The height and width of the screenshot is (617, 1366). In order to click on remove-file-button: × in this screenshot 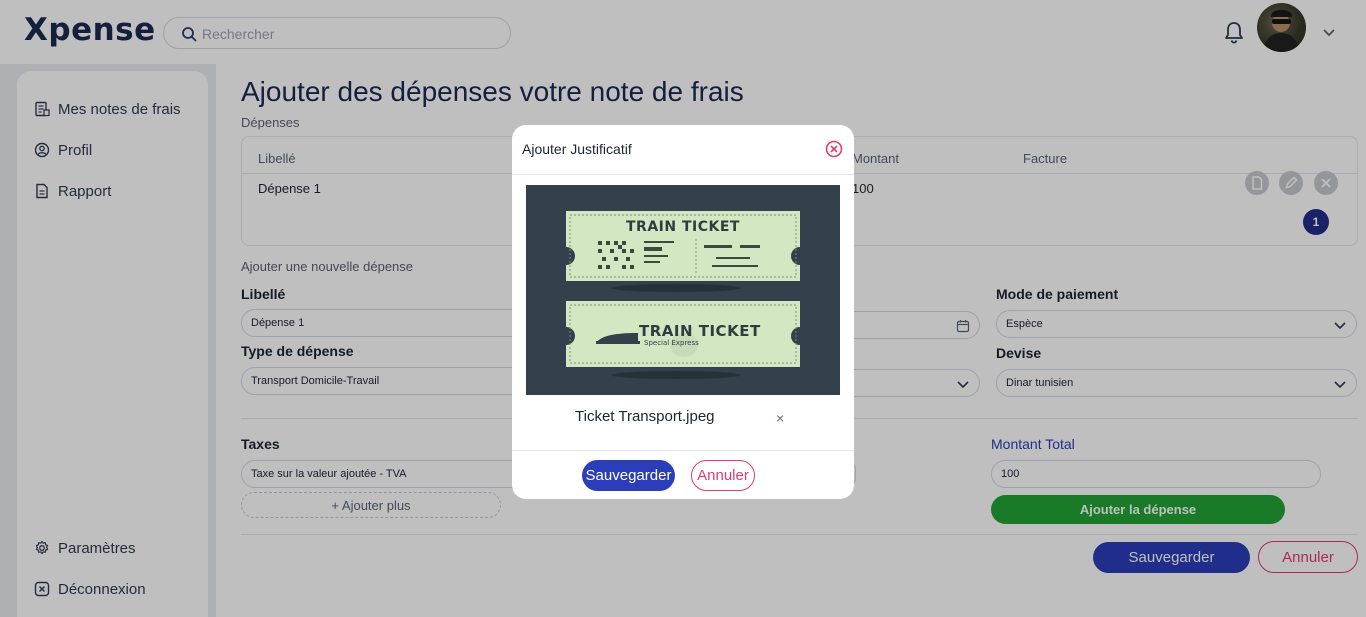, I will do `click(780, 418)`.